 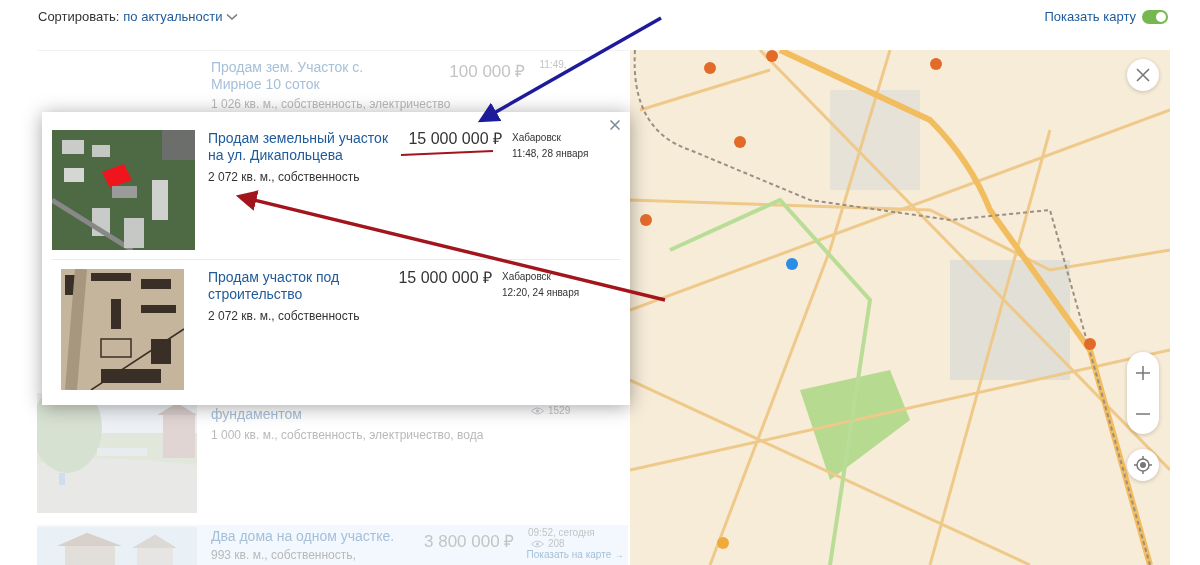 I want to click on caret-icon, so click(x=232, y=16).